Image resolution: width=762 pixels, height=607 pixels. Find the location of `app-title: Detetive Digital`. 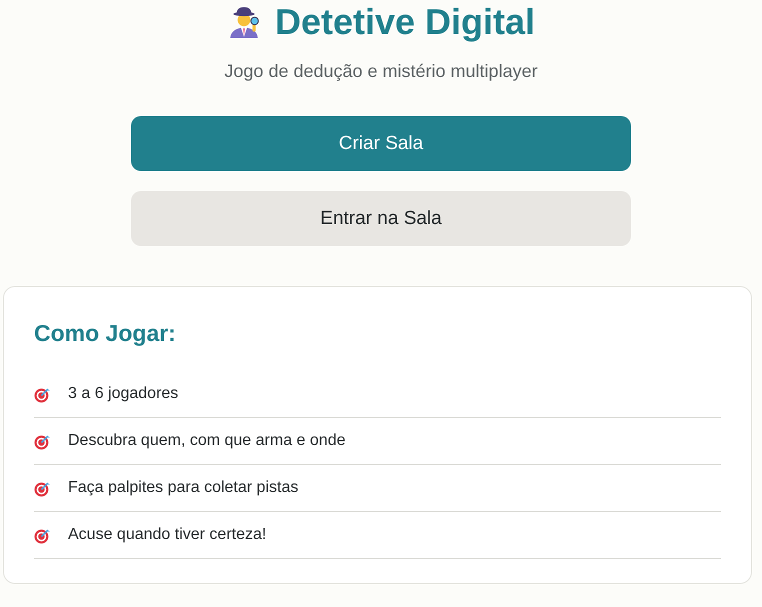

app-title: Detetive Digital is located at coordinates (405, 22).